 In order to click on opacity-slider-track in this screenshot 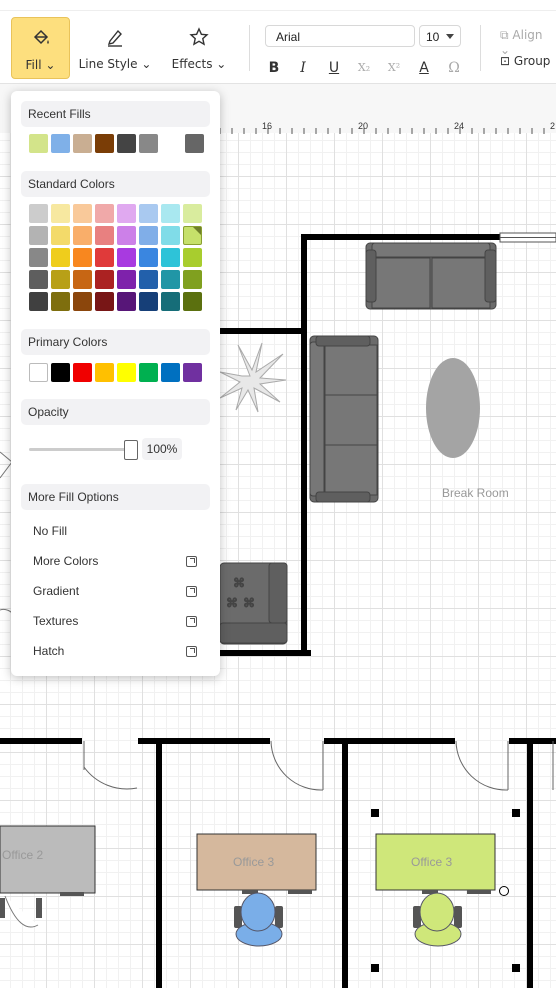, I will do `click(81, 449)`.